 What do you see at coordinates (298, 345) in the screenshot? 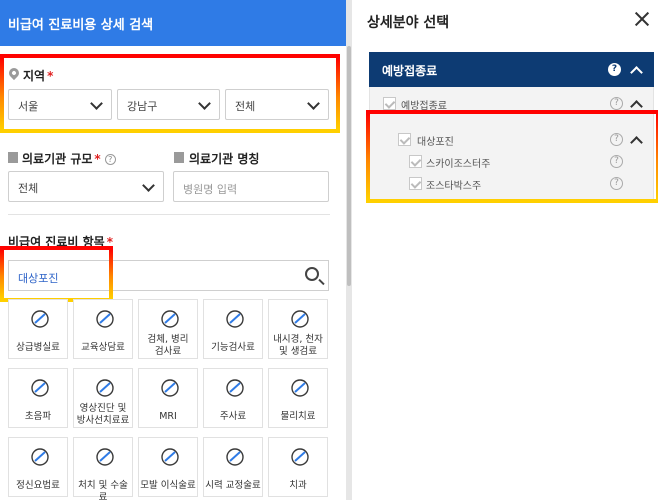
I see `category-label: 내시경, 천자 및 생검료` at bounding box center [298, 345].